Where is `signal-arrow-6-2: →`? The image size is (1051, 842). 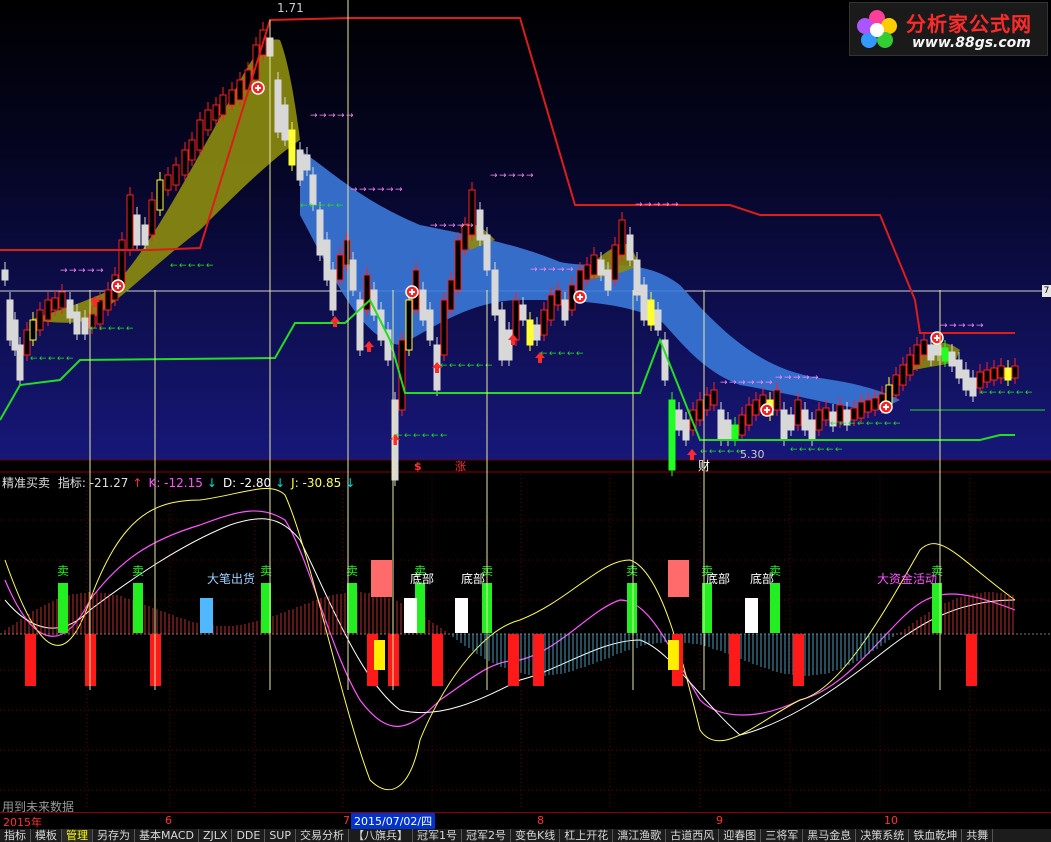
signal-arrow-6-2: → is located at coordinates (657, 205).